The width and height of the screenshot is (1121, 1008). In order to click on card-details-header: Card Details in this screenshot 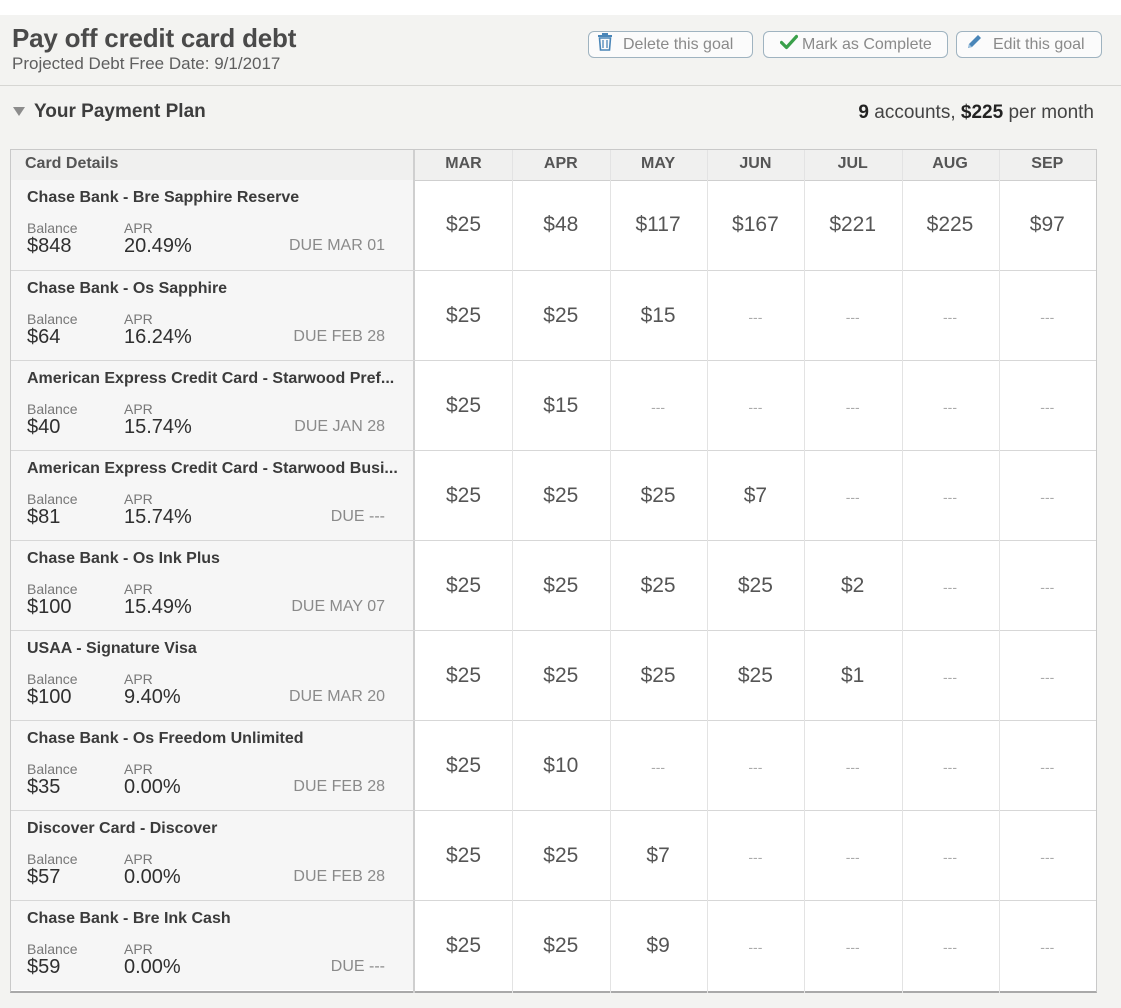, I will do `click(72, 163)`.